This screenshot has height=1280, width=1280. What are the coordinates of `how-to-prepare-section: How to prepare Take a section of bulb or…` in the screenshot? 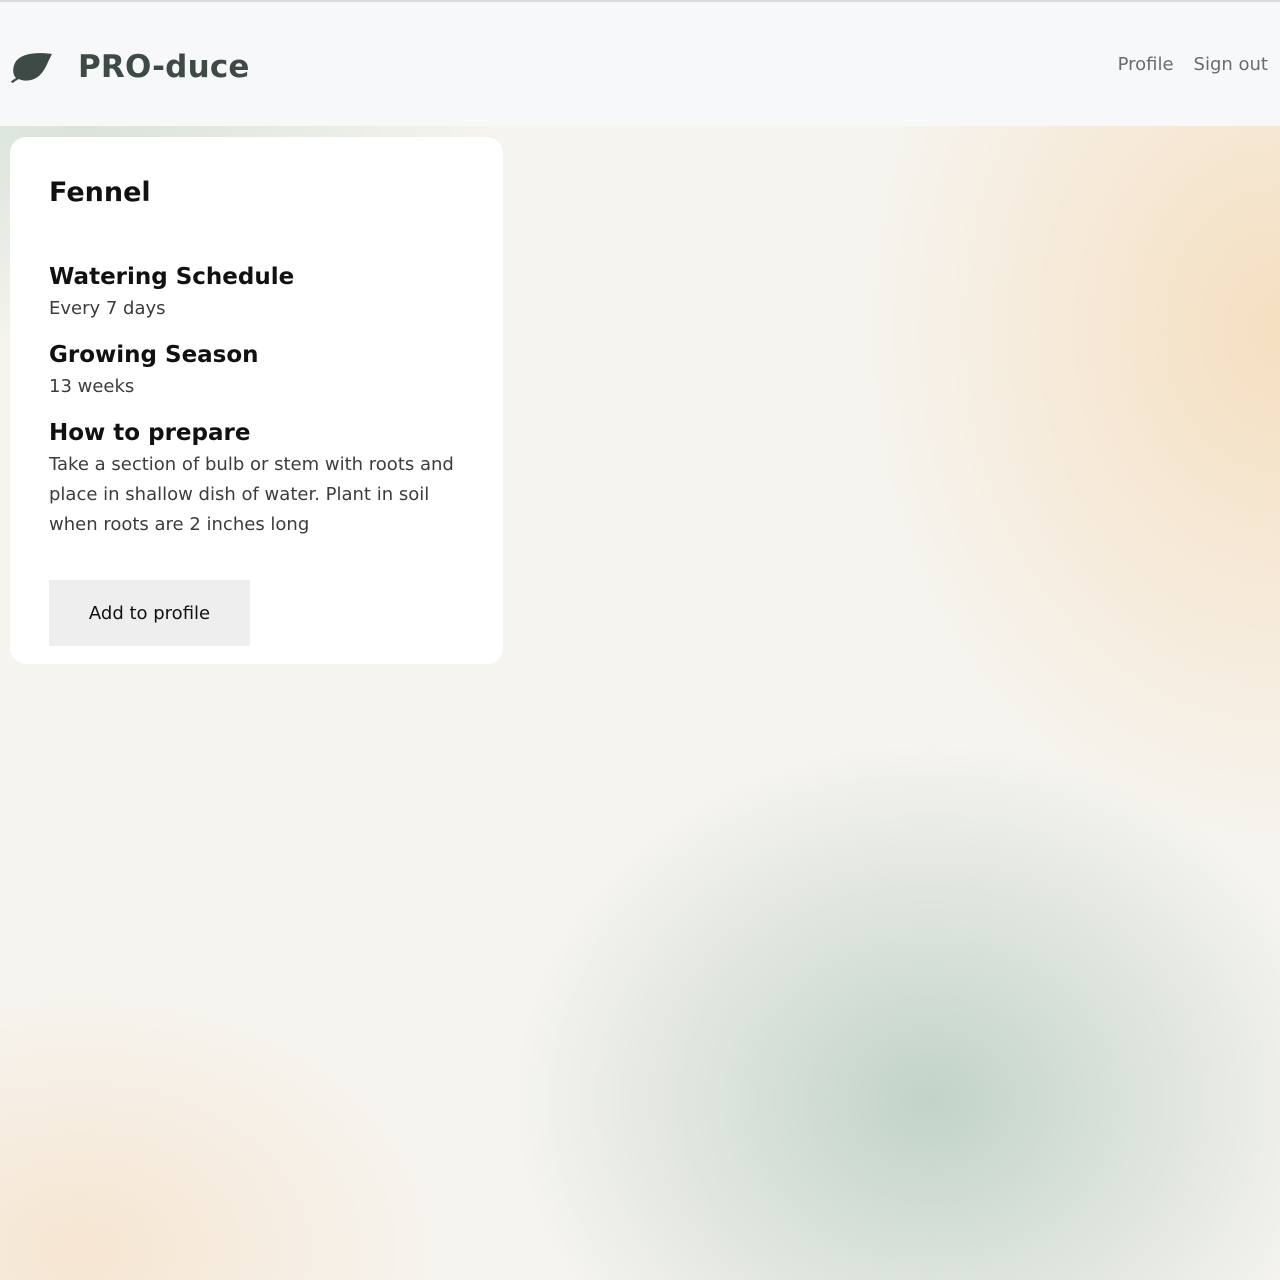 It's located at (259, 479).